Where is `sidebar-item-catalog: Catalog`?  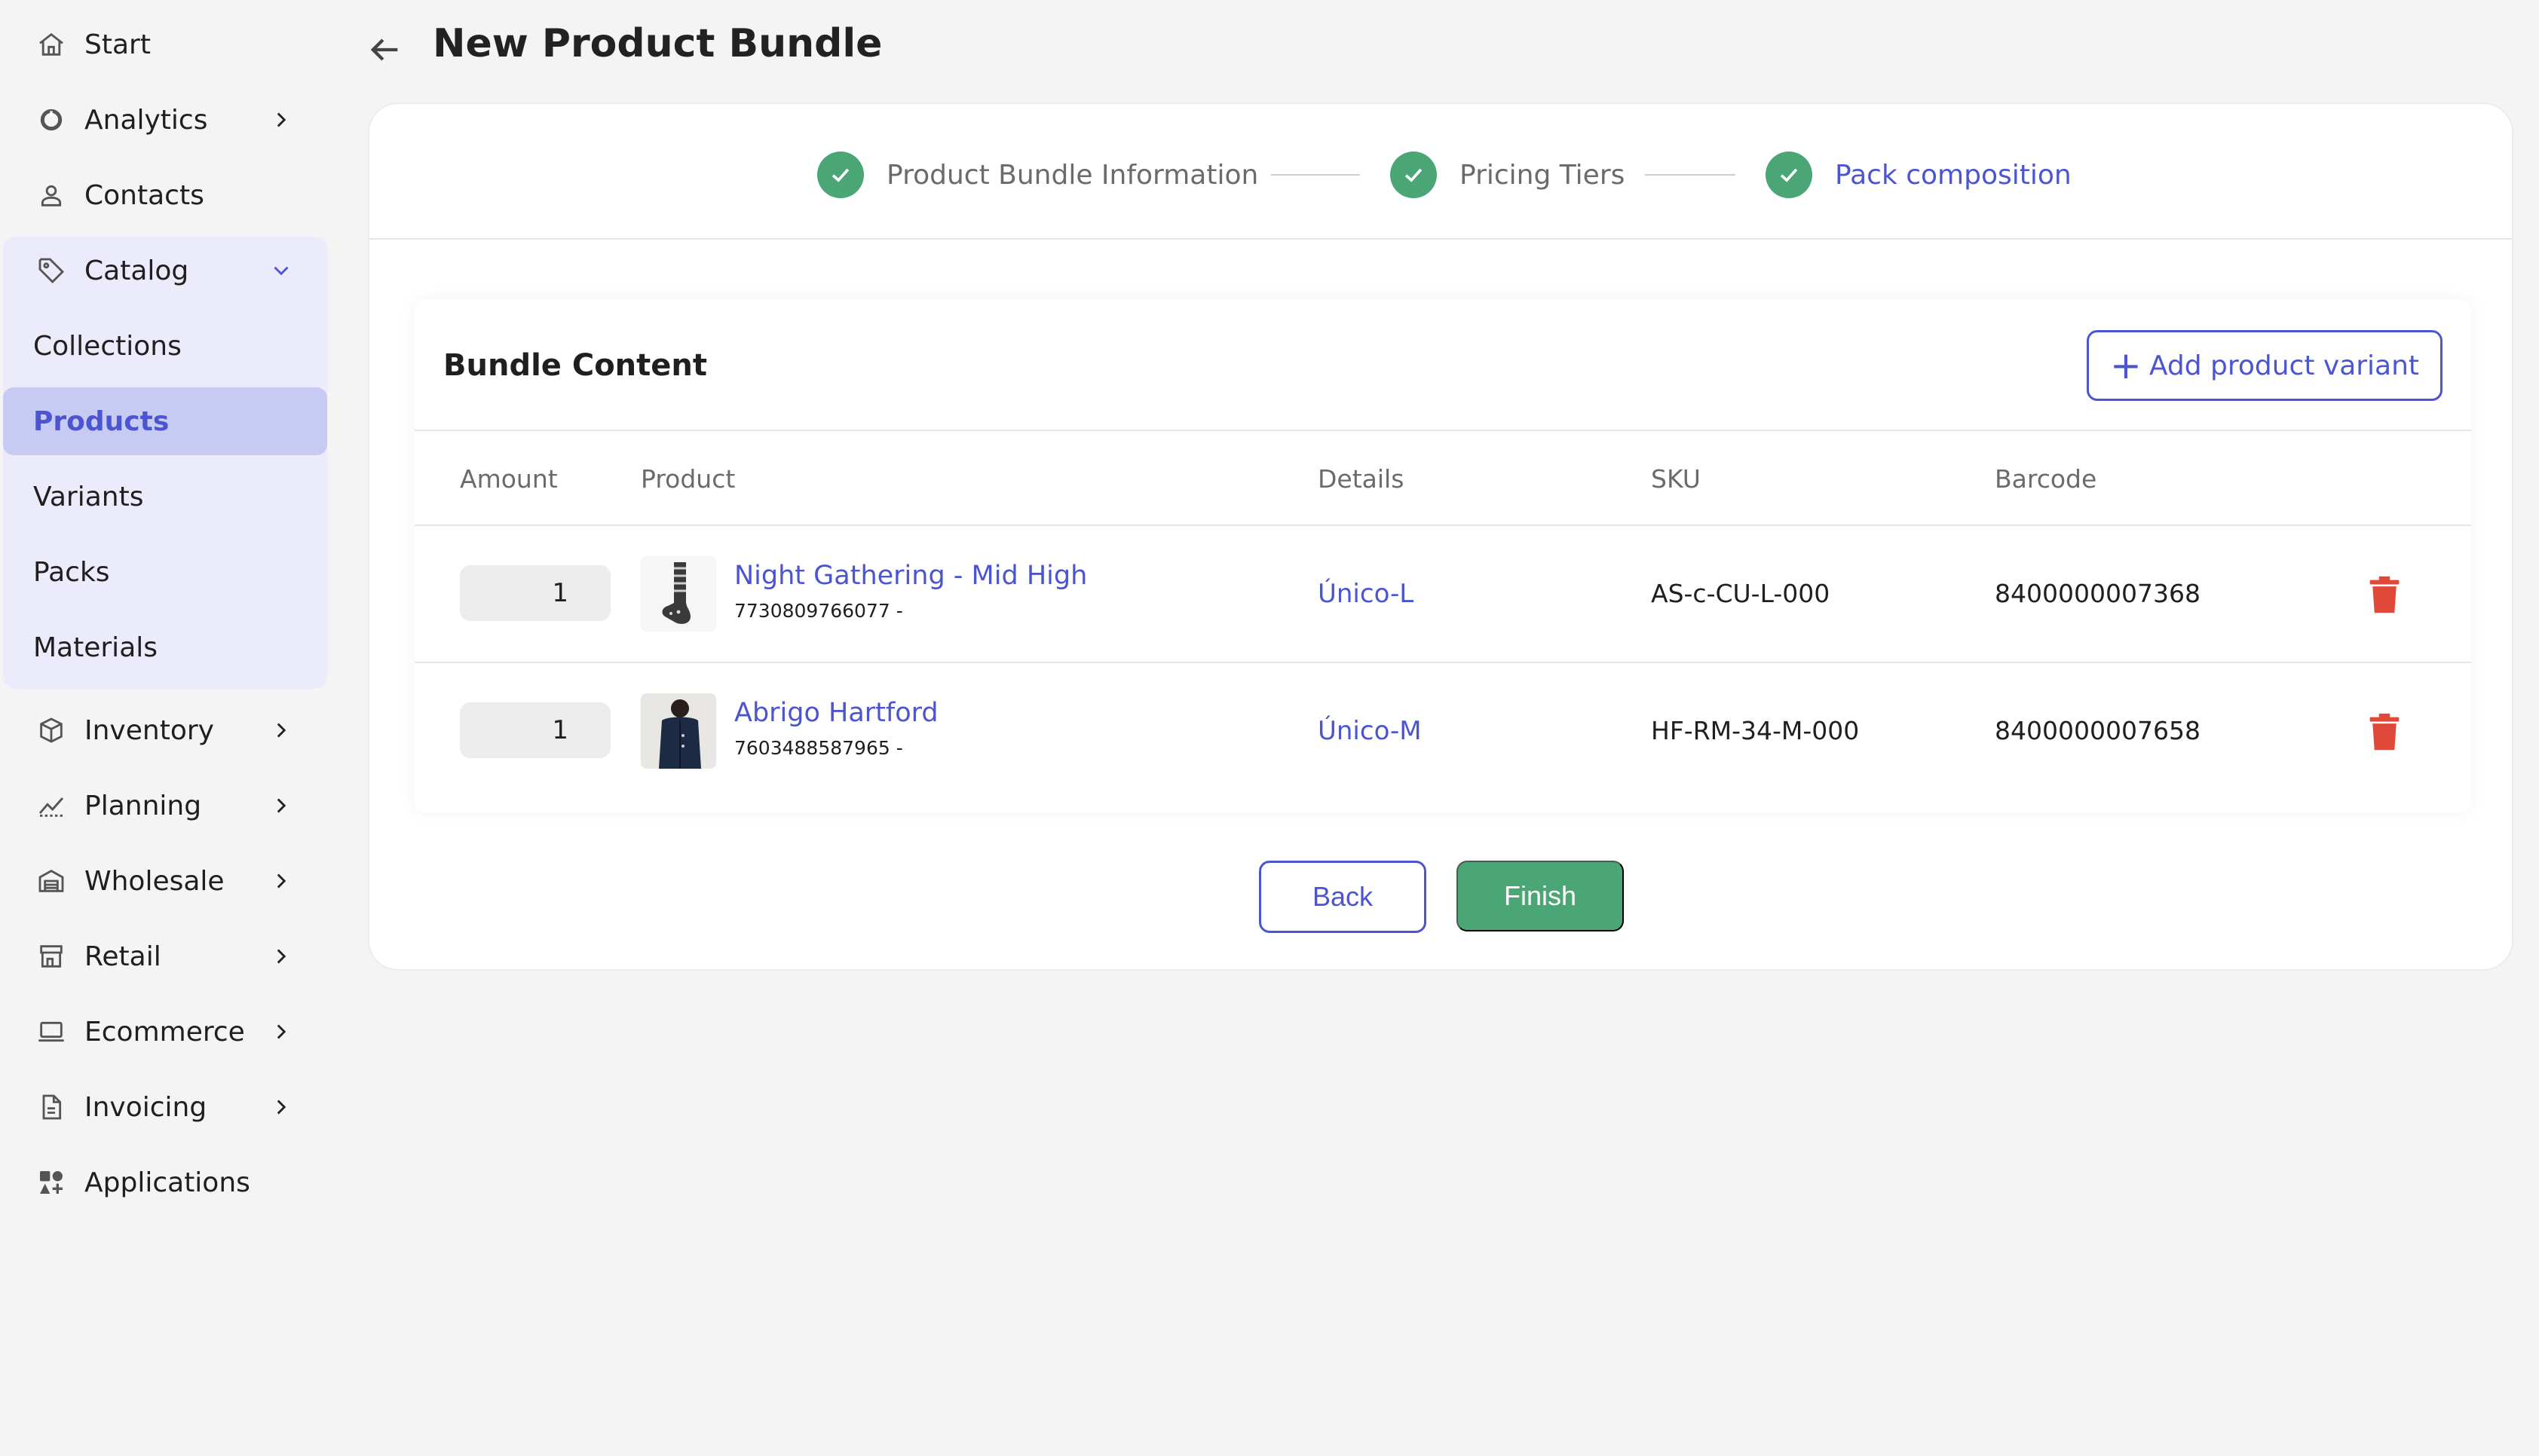 sidebar-item-catalog: Catalog is located at coordinates (165, 270).